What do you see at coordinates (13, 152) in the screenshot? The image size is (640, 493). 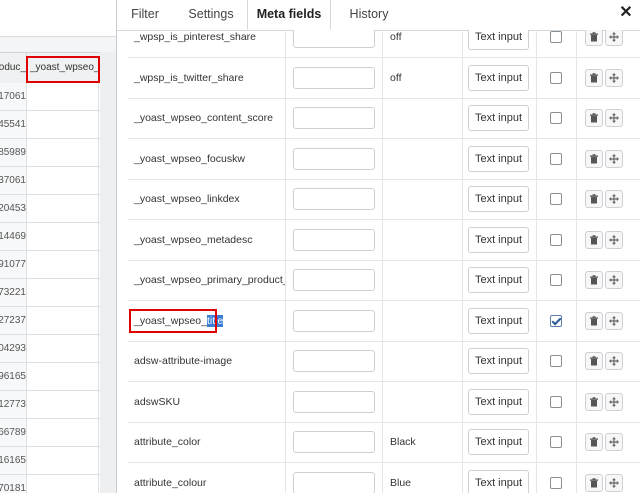 I see `sheet-cell-value: 85989` at bounding box center [13, 152].